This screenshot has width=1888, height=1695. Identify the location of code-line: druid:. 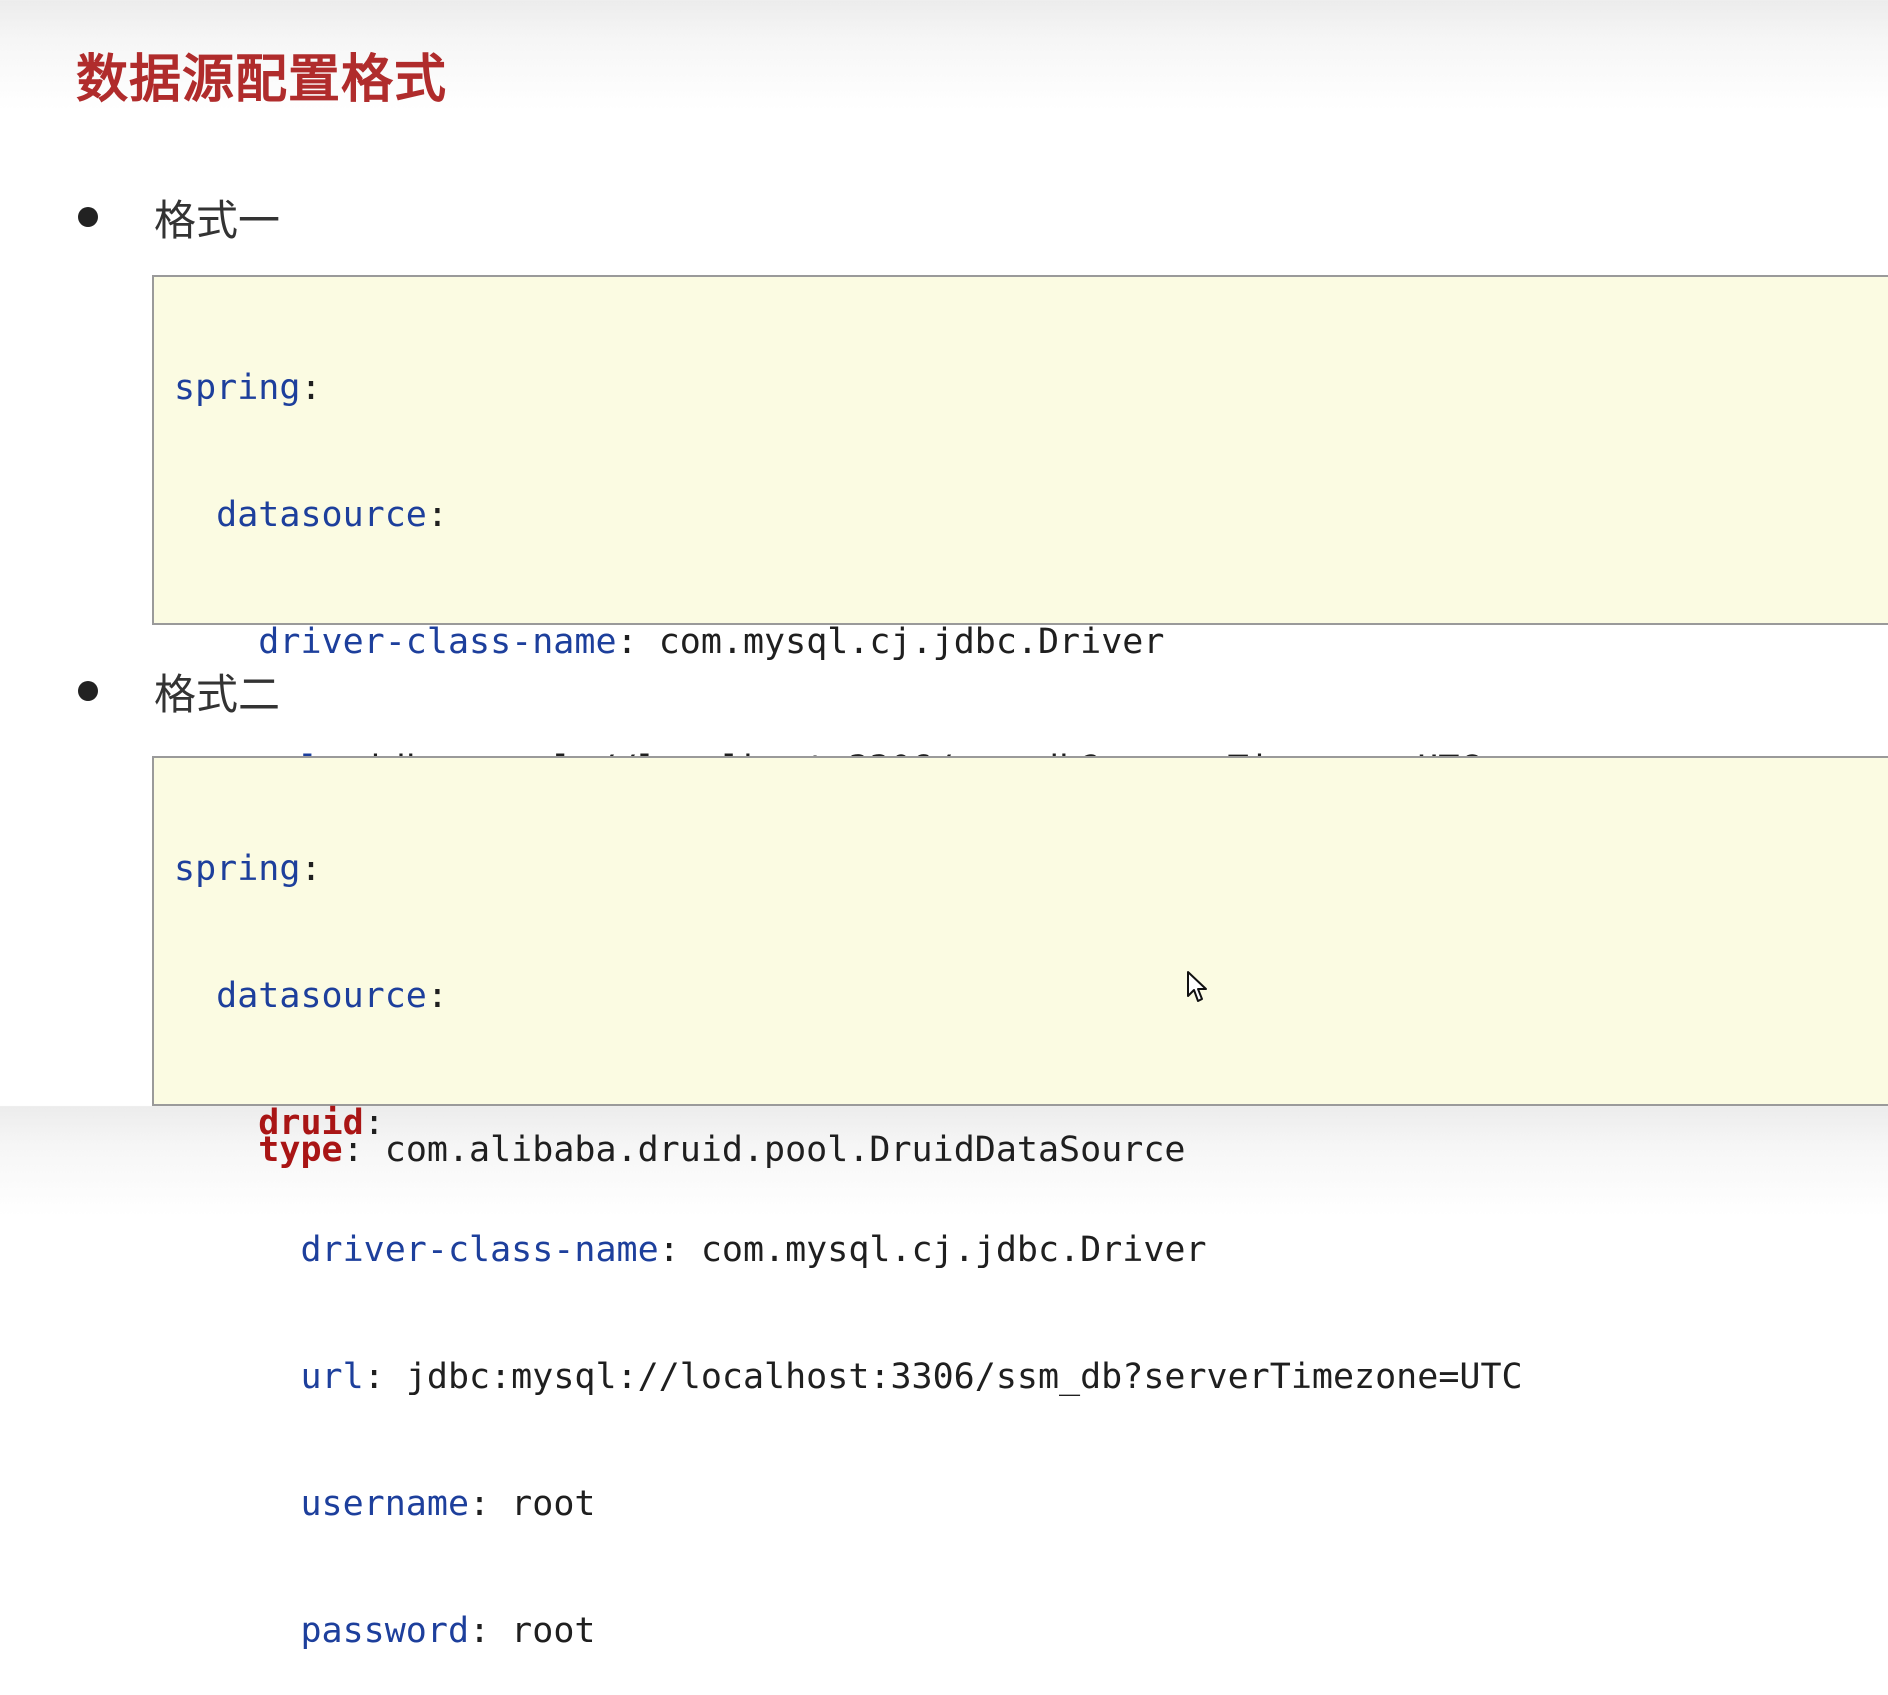
(321, 1123).